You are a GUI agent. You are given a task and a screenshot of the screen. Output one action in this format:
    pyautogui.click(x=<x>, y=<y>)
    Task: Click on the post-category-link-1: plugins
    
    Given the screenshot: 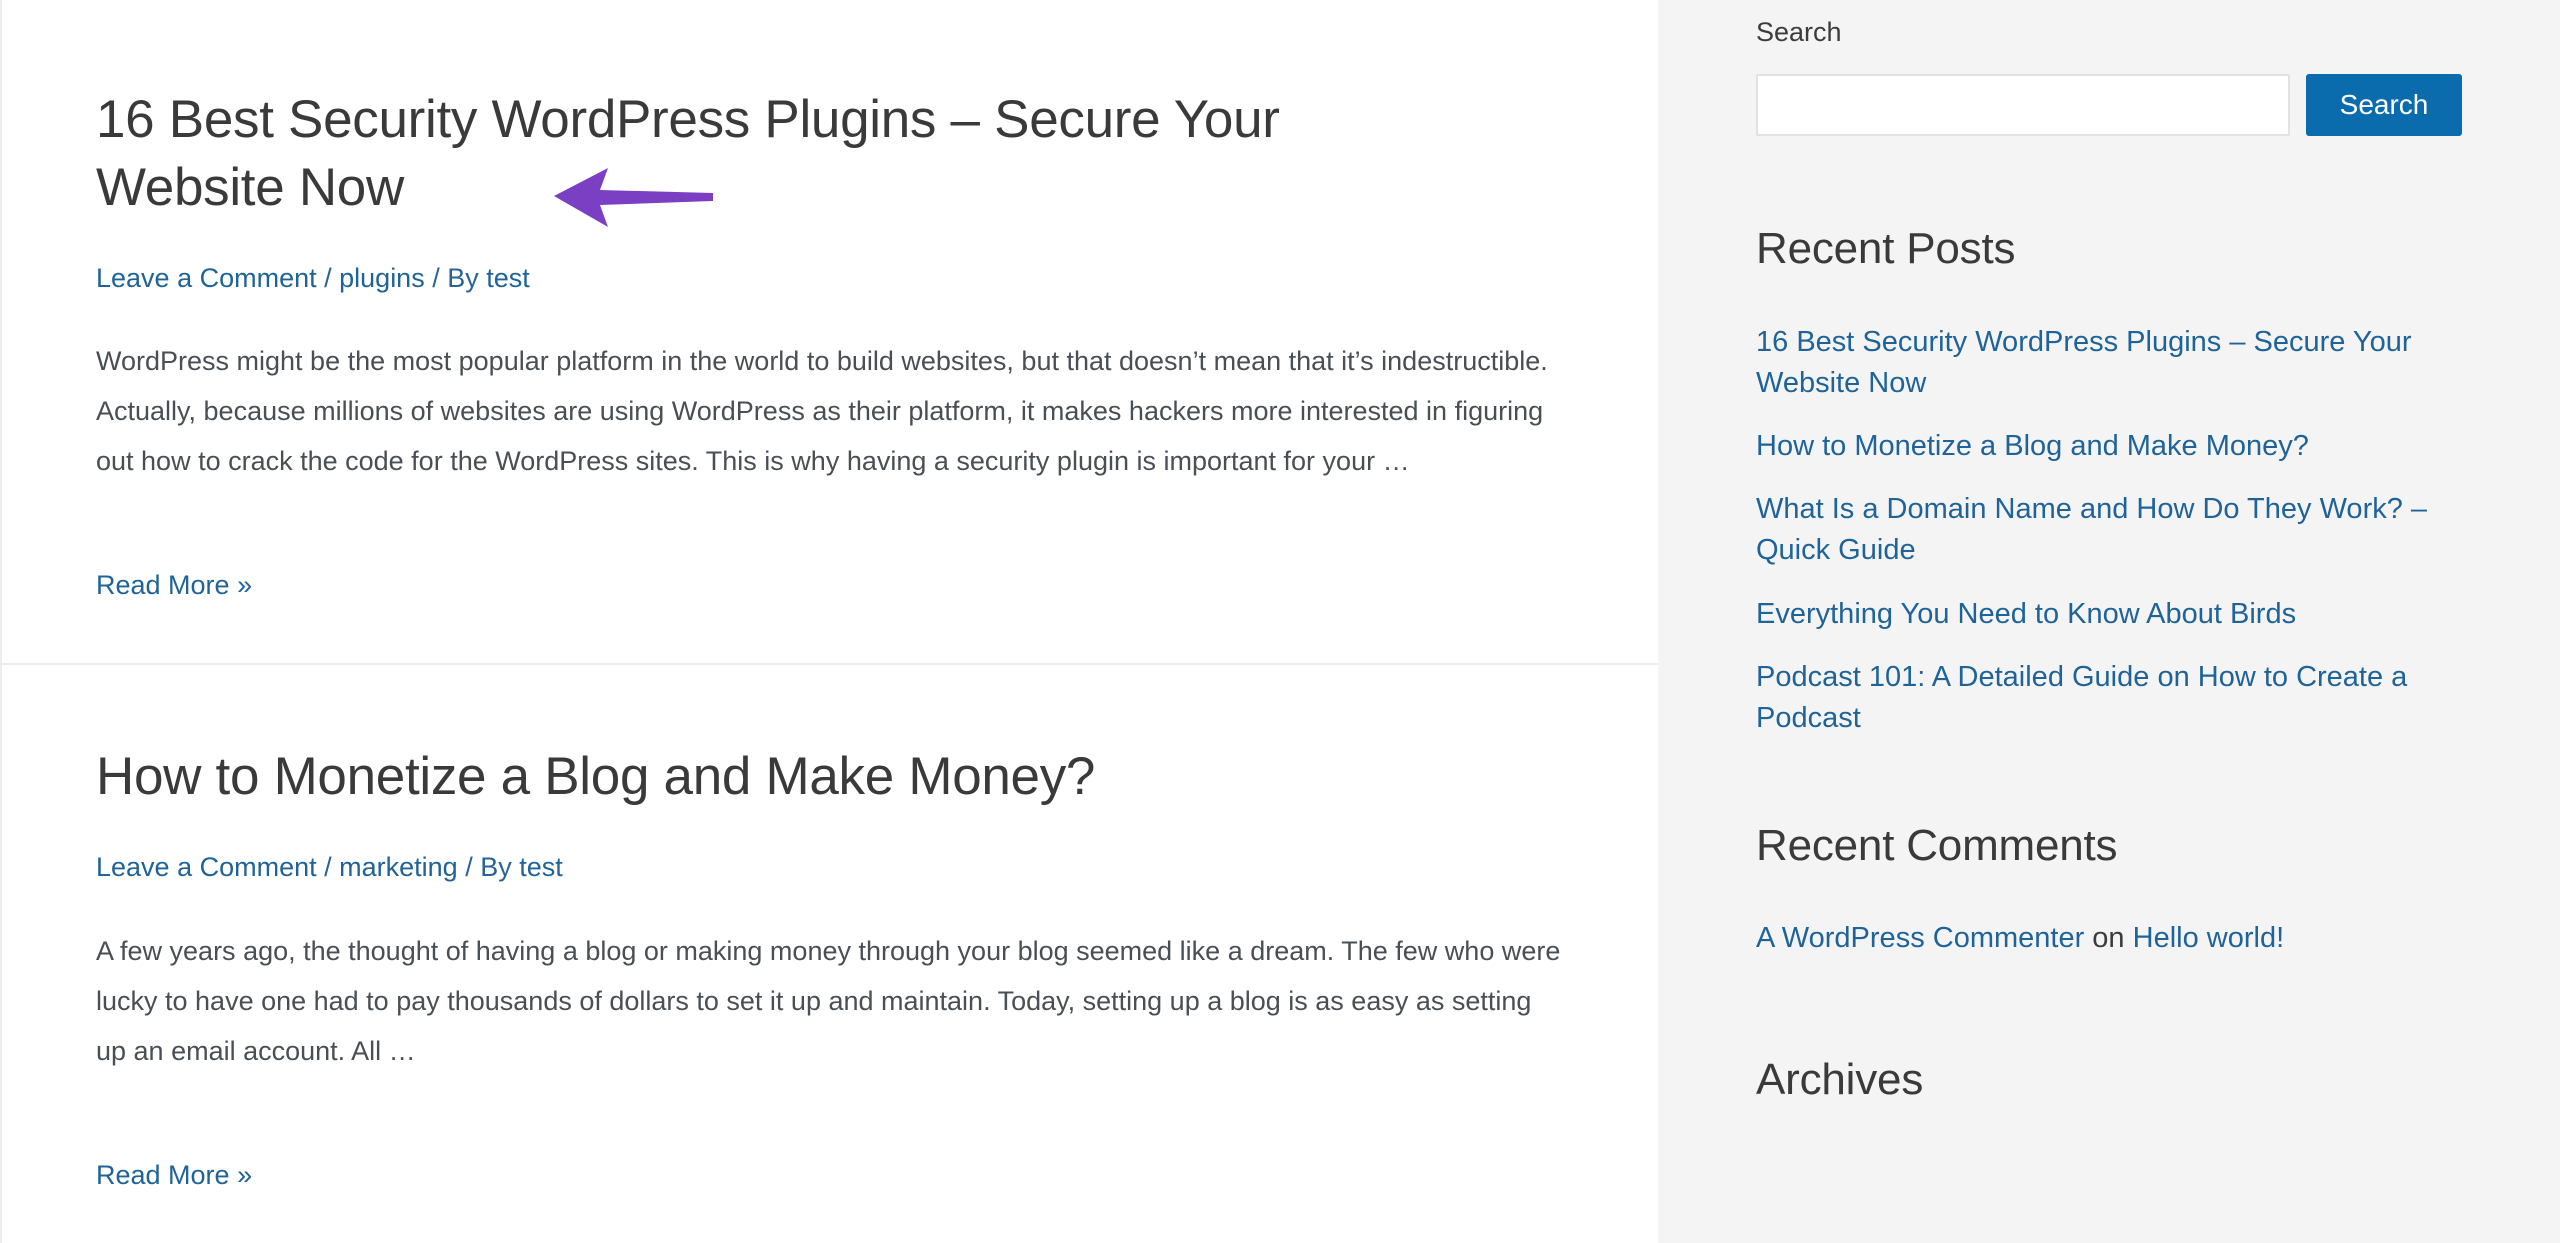 What is the action you would take?
    pyautogui.click(x=382, y=278)
    